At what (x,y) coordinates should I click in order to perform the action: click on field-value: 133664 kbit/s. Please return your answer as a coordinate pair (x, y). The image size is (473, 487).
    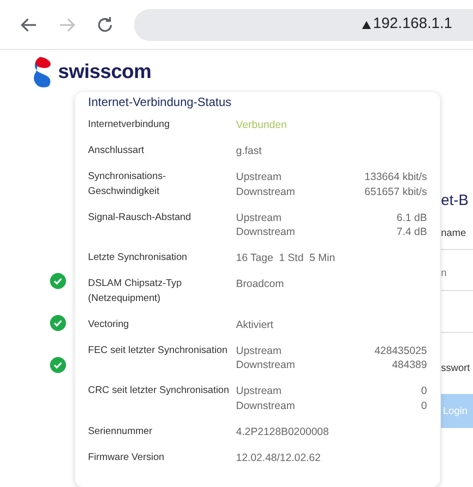
    Looking at the image, I should click on (395, 177).